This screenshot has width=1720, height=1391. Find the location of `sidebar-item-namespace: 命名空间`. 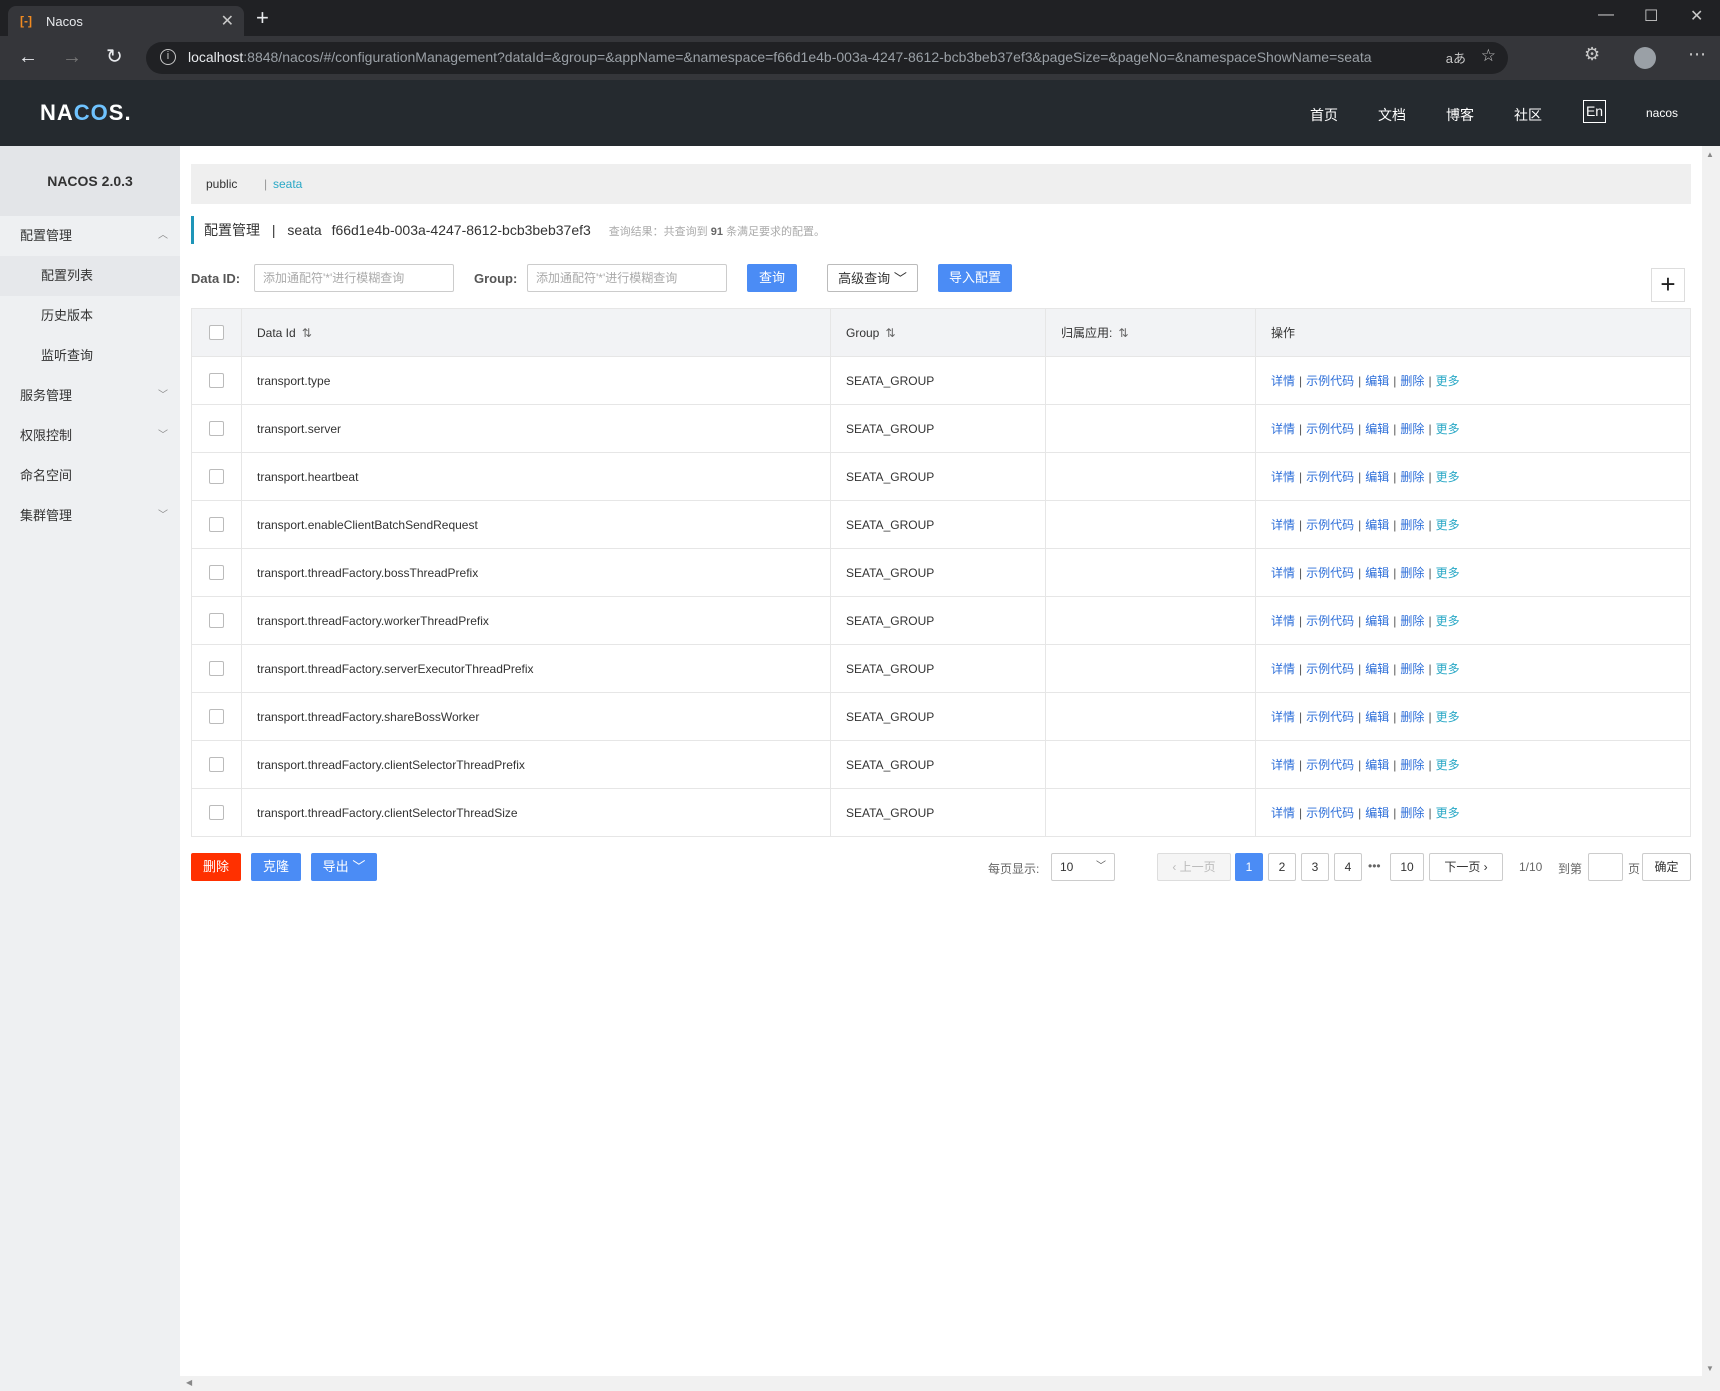

sidebar-item-namespace: 命名空间 is located at coordinates (90, 476).